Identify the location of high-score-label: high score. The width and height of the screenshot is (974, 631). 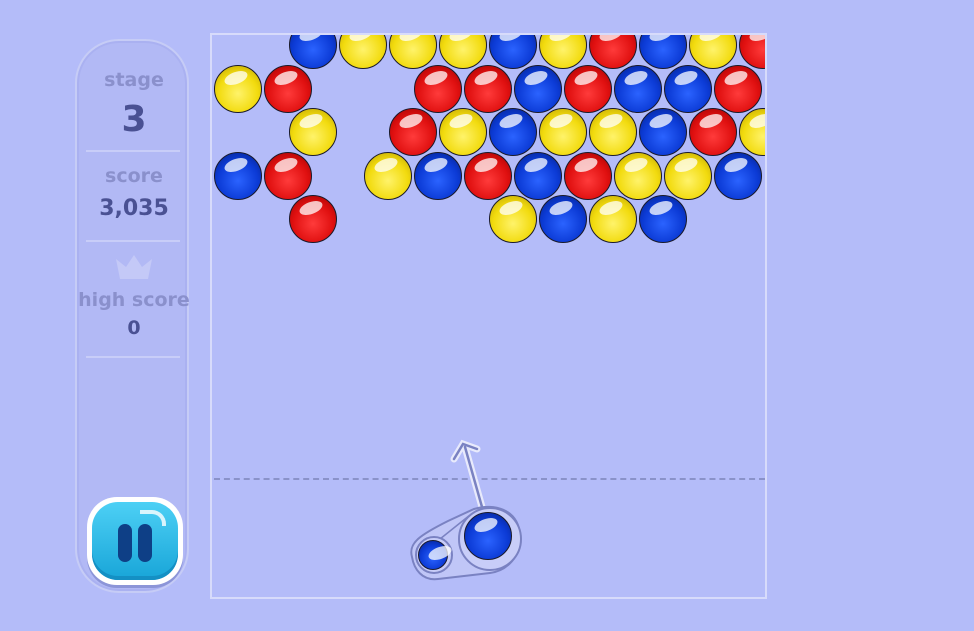
(134, 300).